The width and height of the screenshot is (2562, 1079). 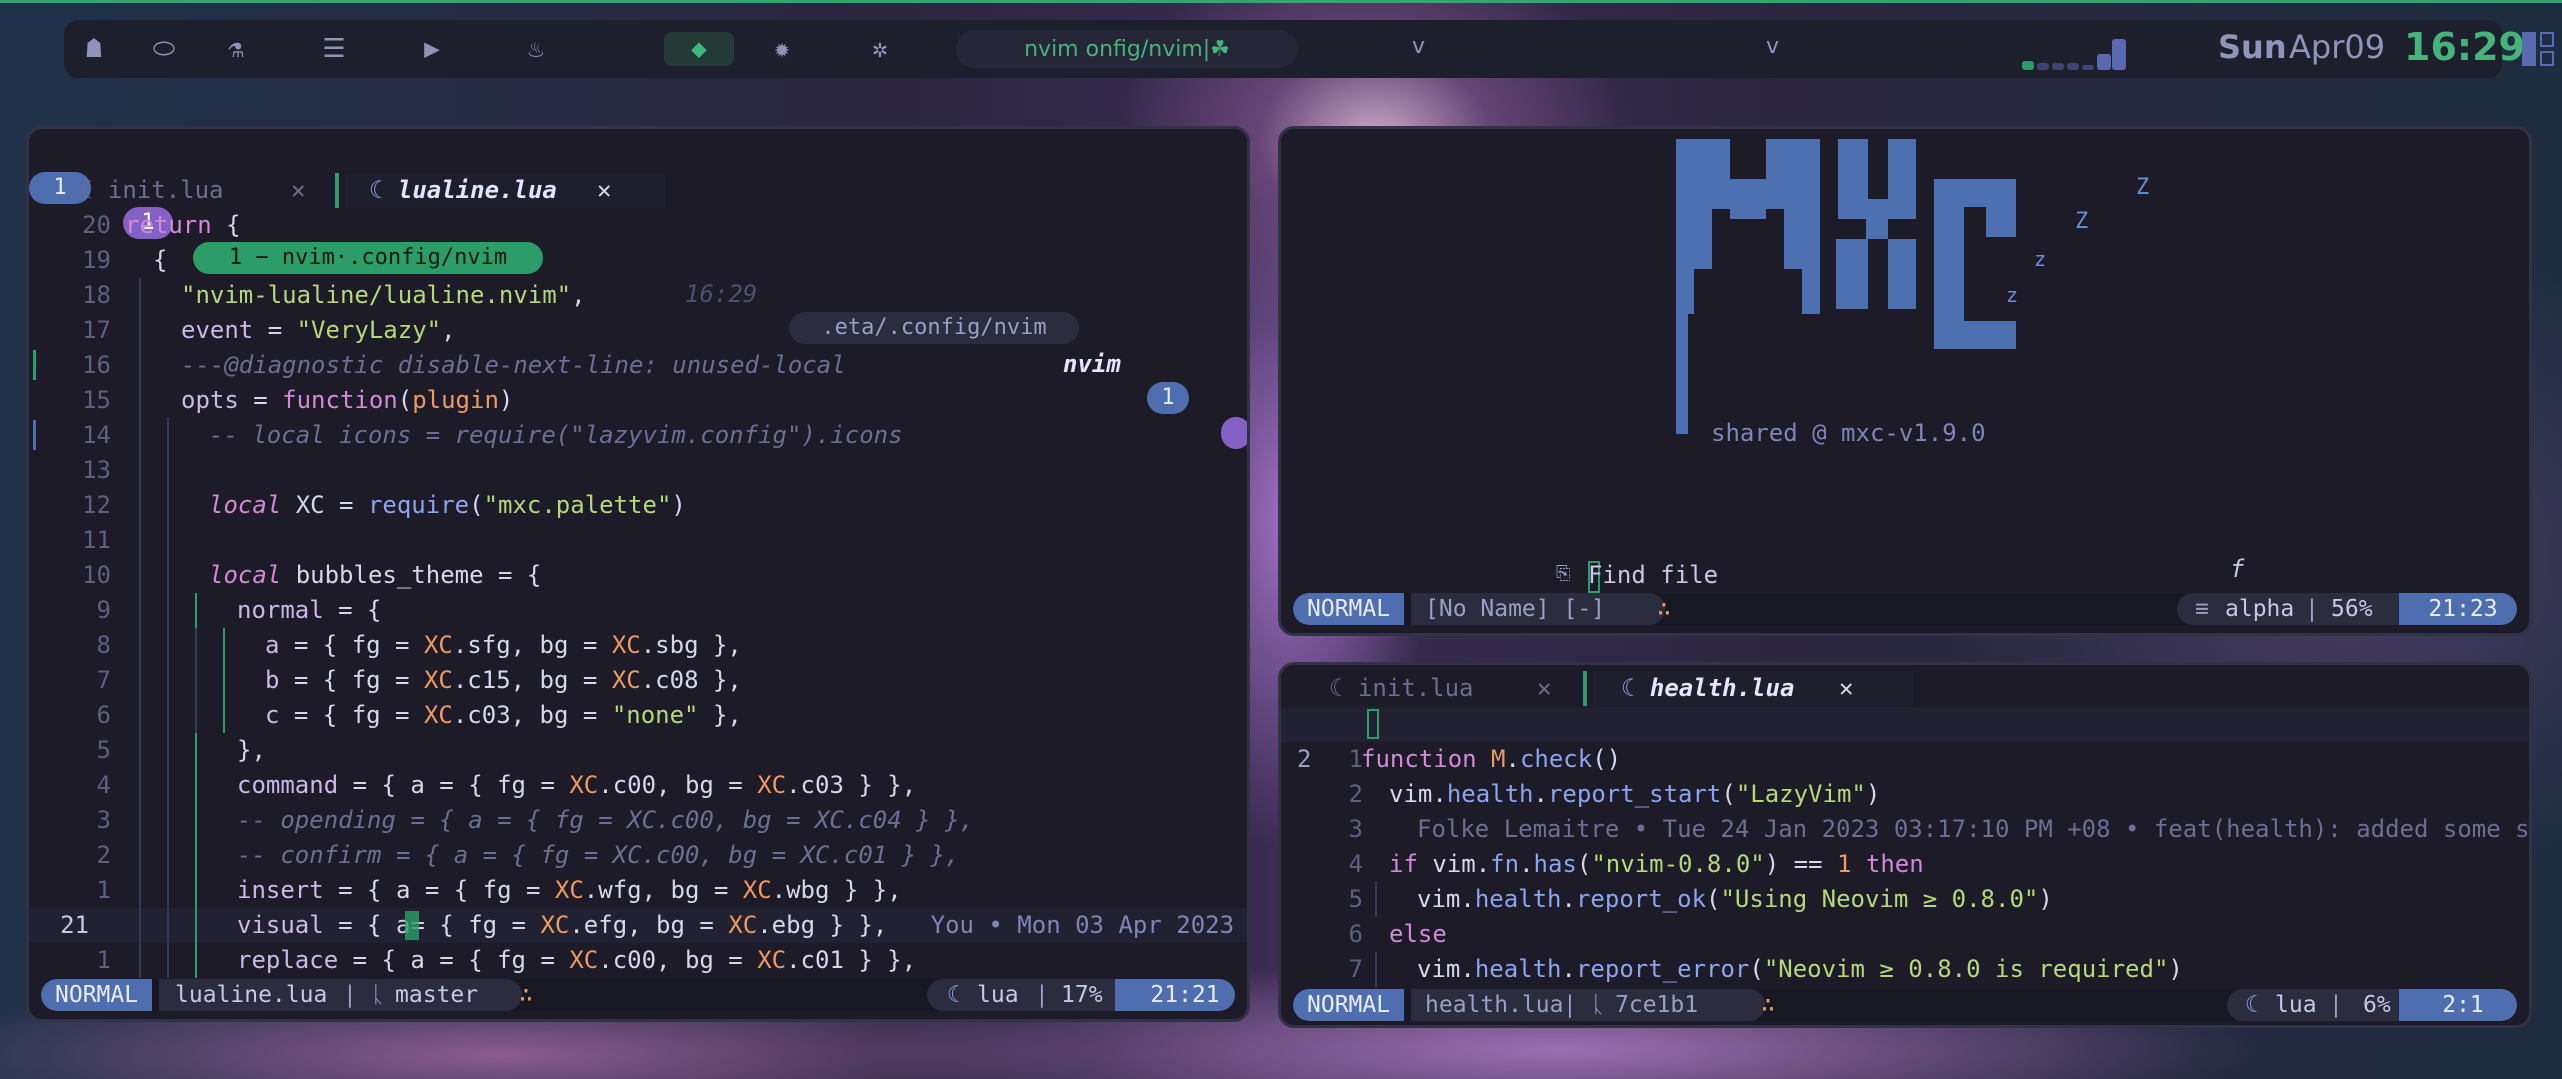 I want to click on bufferline: ☾ init.lua ✕ ☾ lualine.lua ✕, so click(x=638, y=190).